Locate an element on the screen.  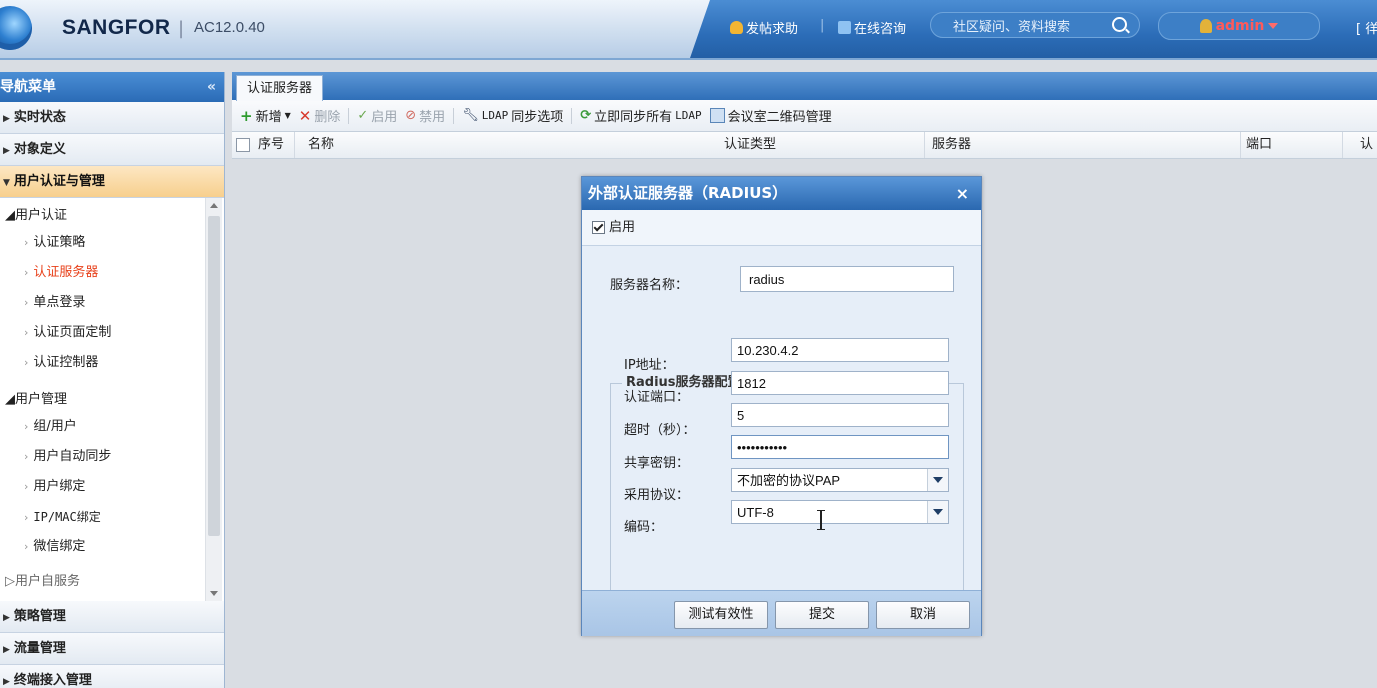
tree-item-ip-mac-binding: › IP/MAC绑定 is located at coordinates (112, 517).